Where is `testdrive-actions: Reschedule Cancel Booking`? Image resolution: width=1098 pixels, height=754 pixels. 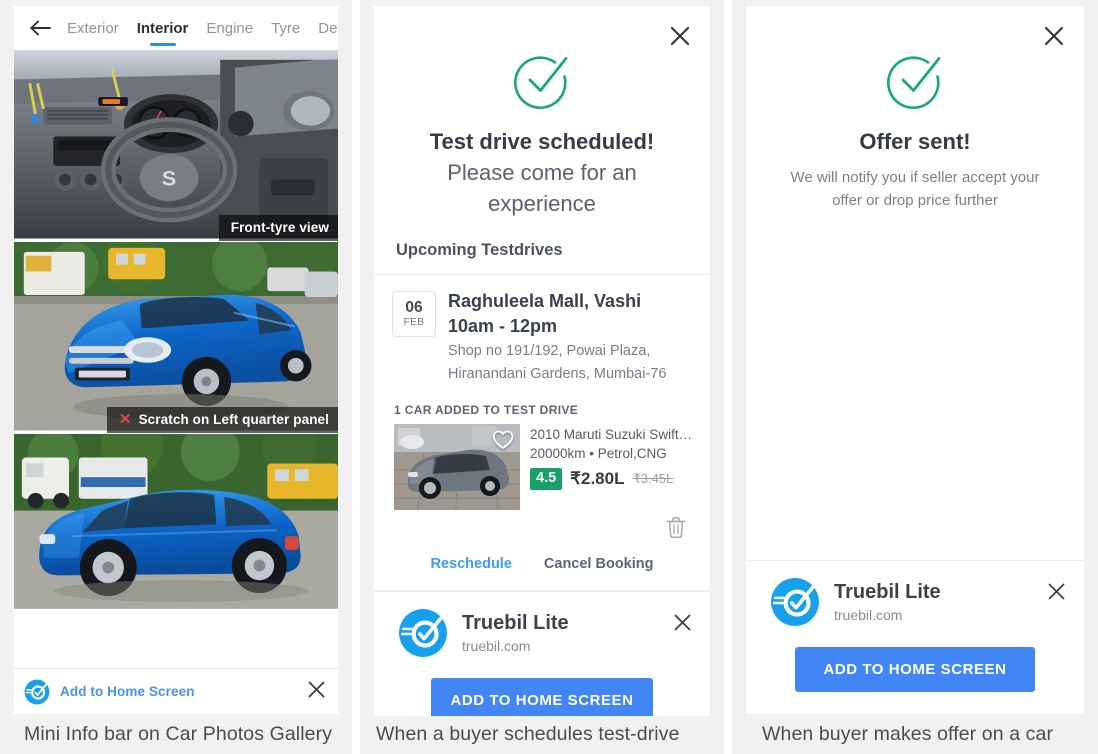 testdrive-actions: Reschedule Cancel Booking is located at coordinates (542, 564).